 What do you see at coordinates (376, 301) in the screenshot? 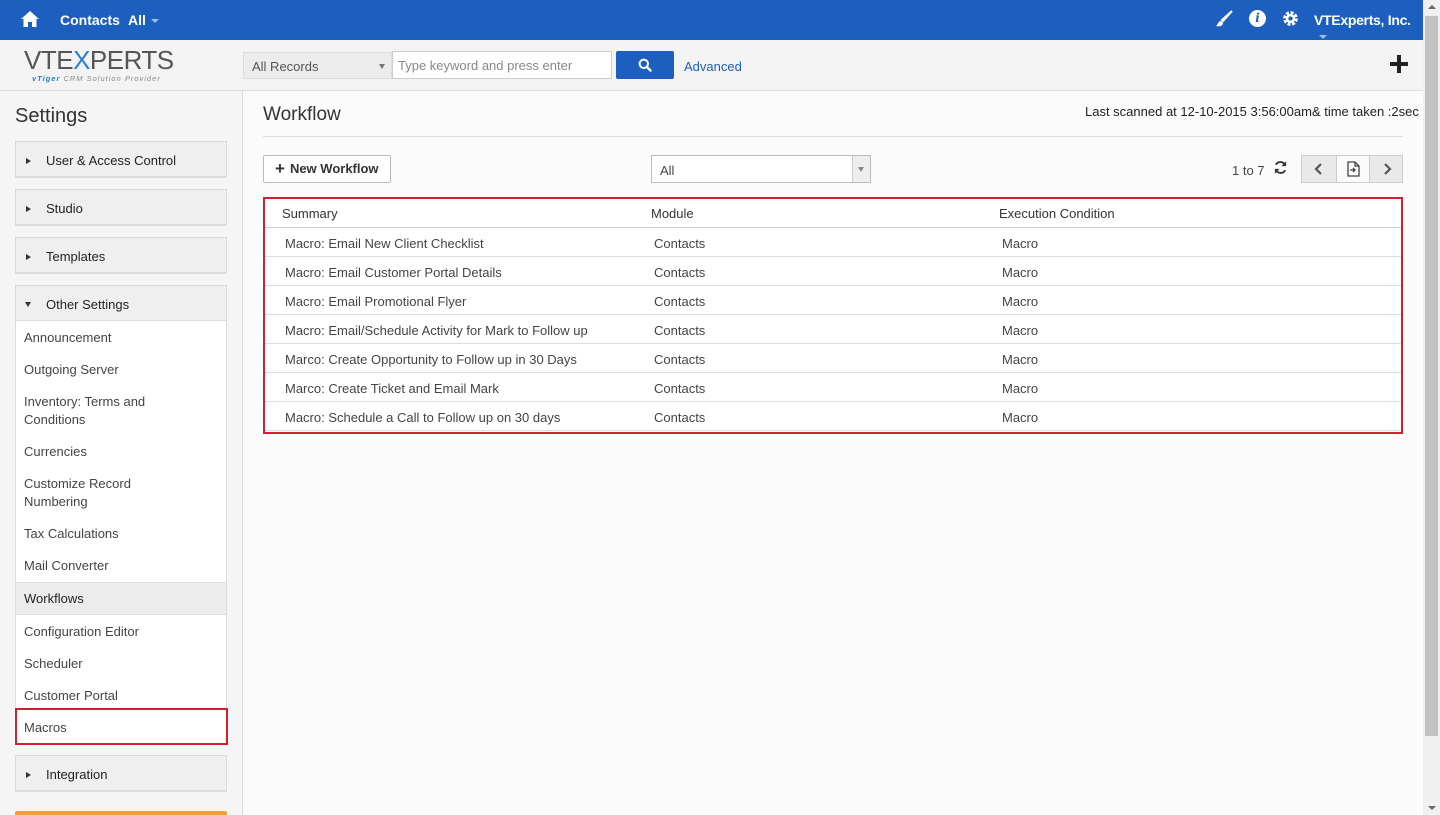
I see `cell-summary: Macro: Email Promotional Flyer` at bounding box center [376, 301].